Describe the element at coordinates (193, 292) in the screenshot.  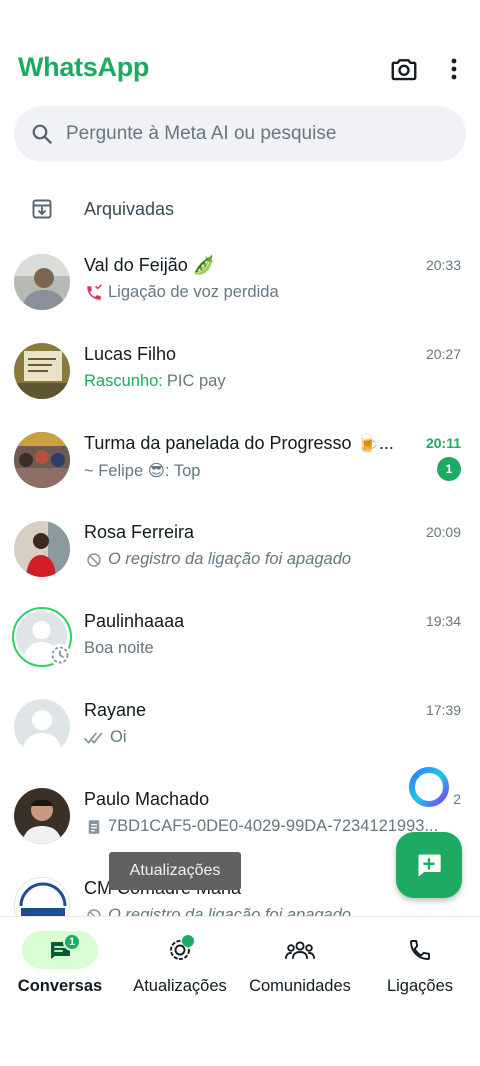
I see `chat-preview-text: Ligação de voz perdida` at that location.